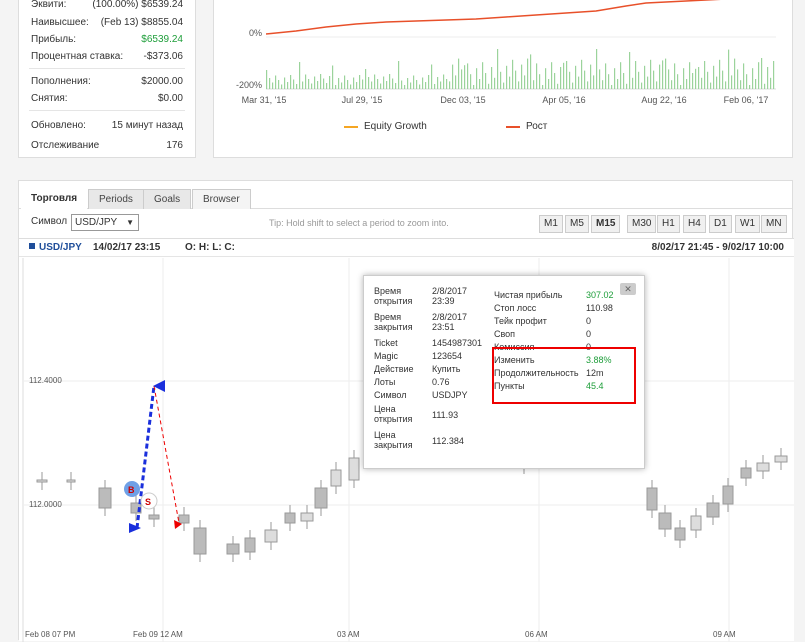 Image resolution: width=805 pixels, height=642 pixels. Describe the element at coordinates (564, 375) in the screenshot. I see `highlight-box` at that location.